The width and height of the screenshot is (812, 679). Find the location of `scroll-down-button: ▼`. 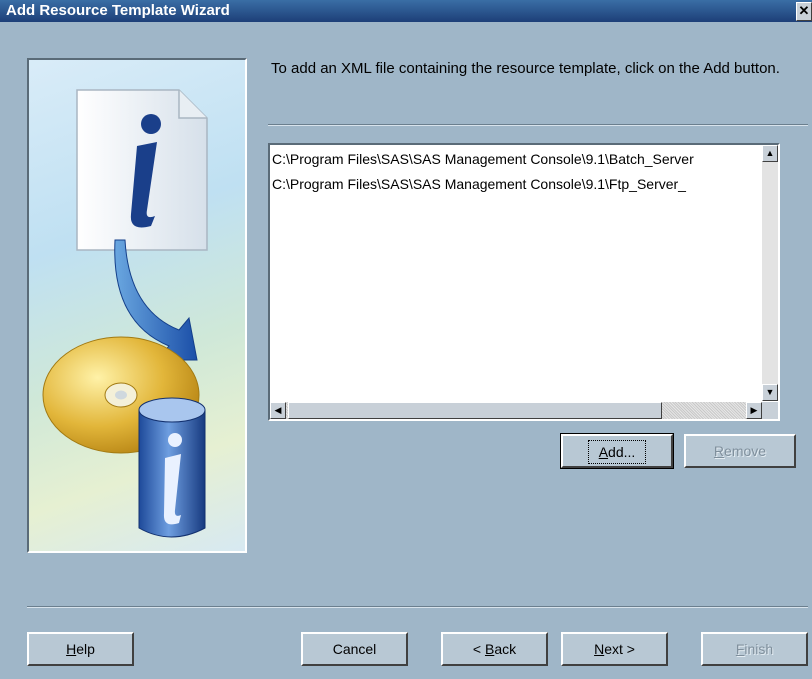

scroll-down-button: ▼ is located at coordinates (770, 392).